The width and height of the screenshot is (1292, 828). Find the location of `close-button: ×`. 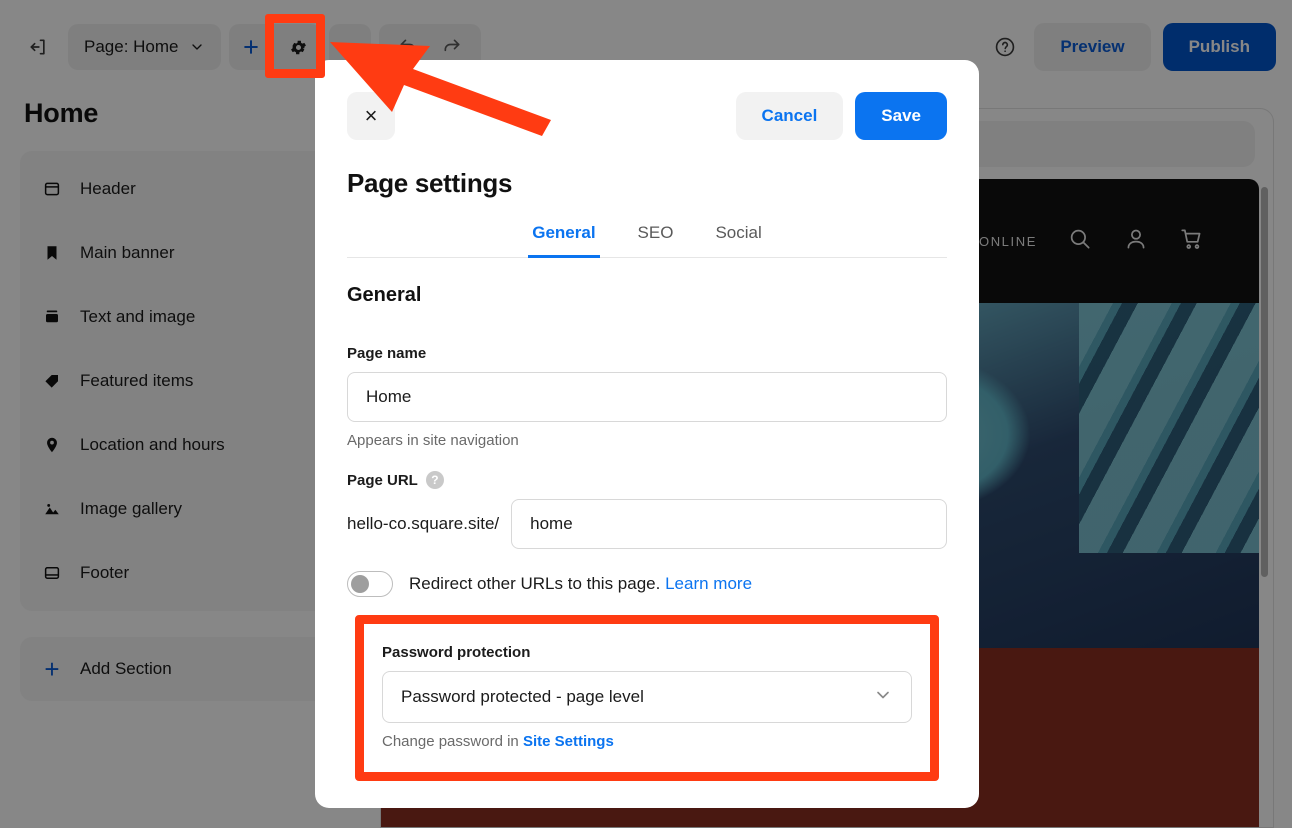

close-button: × is located at coordinates (371, 116).